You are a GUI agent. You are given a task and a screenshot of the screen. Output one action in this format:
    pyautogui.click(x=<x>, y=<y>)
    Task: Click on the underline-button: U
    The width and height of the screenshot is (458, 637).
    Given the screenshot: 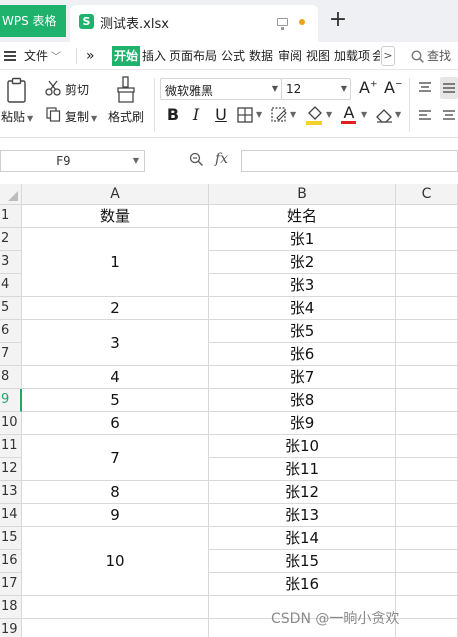 What is the action you would take?
    pyautogui.click(x=221, y=115)
    